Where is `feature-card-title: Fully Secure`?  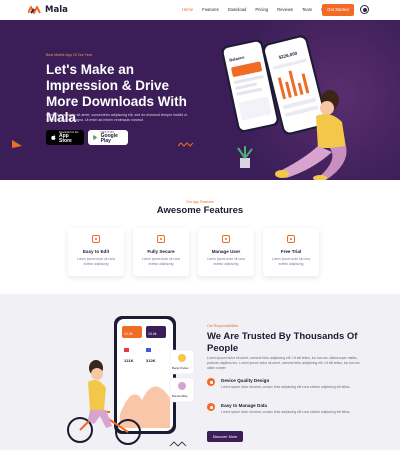 feature-card-title: Fully Secure is located at coordinates (161, 251).